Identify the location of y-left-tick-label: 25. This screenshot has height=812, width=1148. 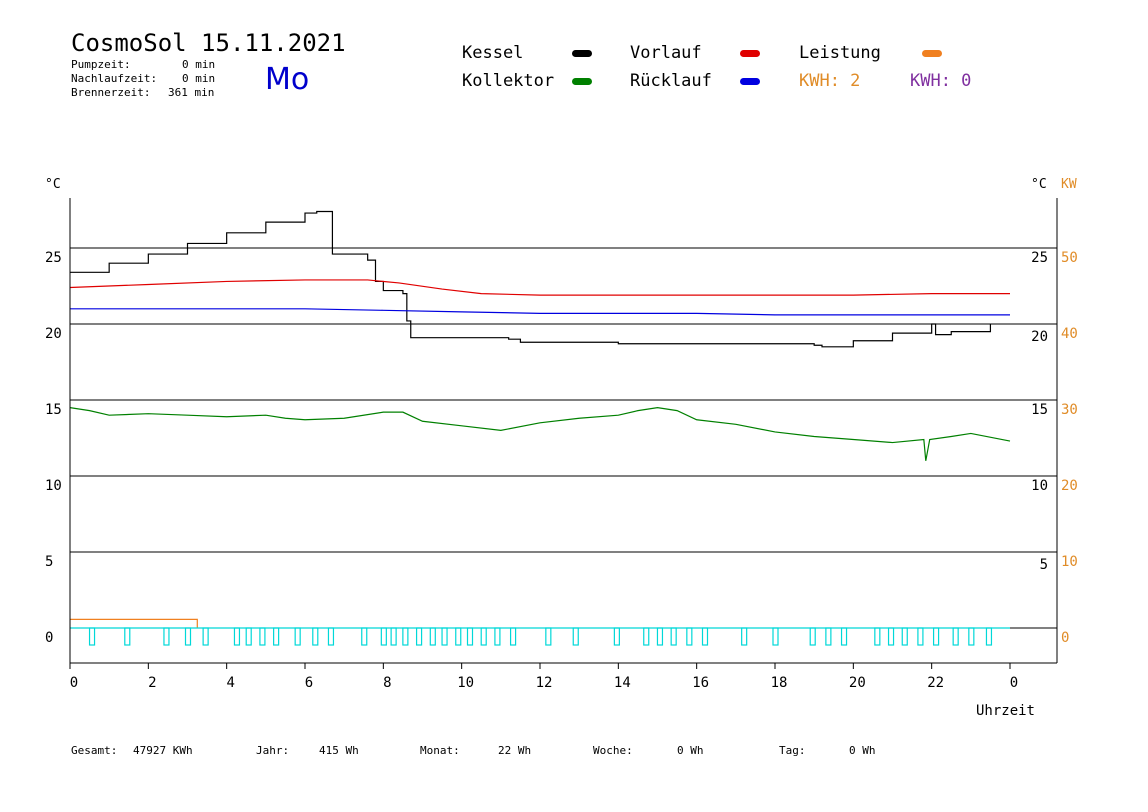
(53, 258).